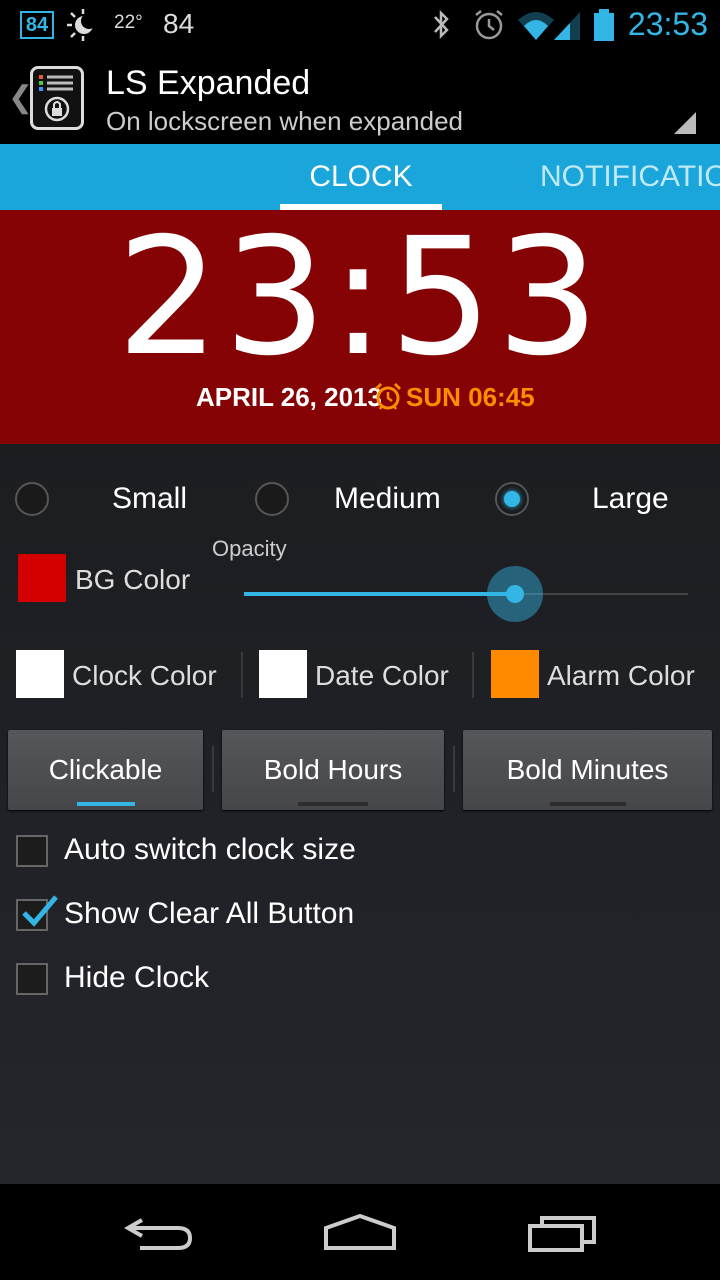  What do you see at coordinates (272, 499) in the screenshot?
I see `radio-medium` at bounding box center [272, 499].